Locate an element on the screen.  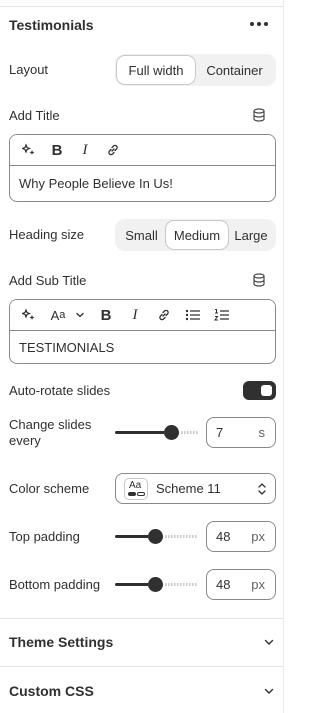
panel-edge is located at coordinates (283, 356).